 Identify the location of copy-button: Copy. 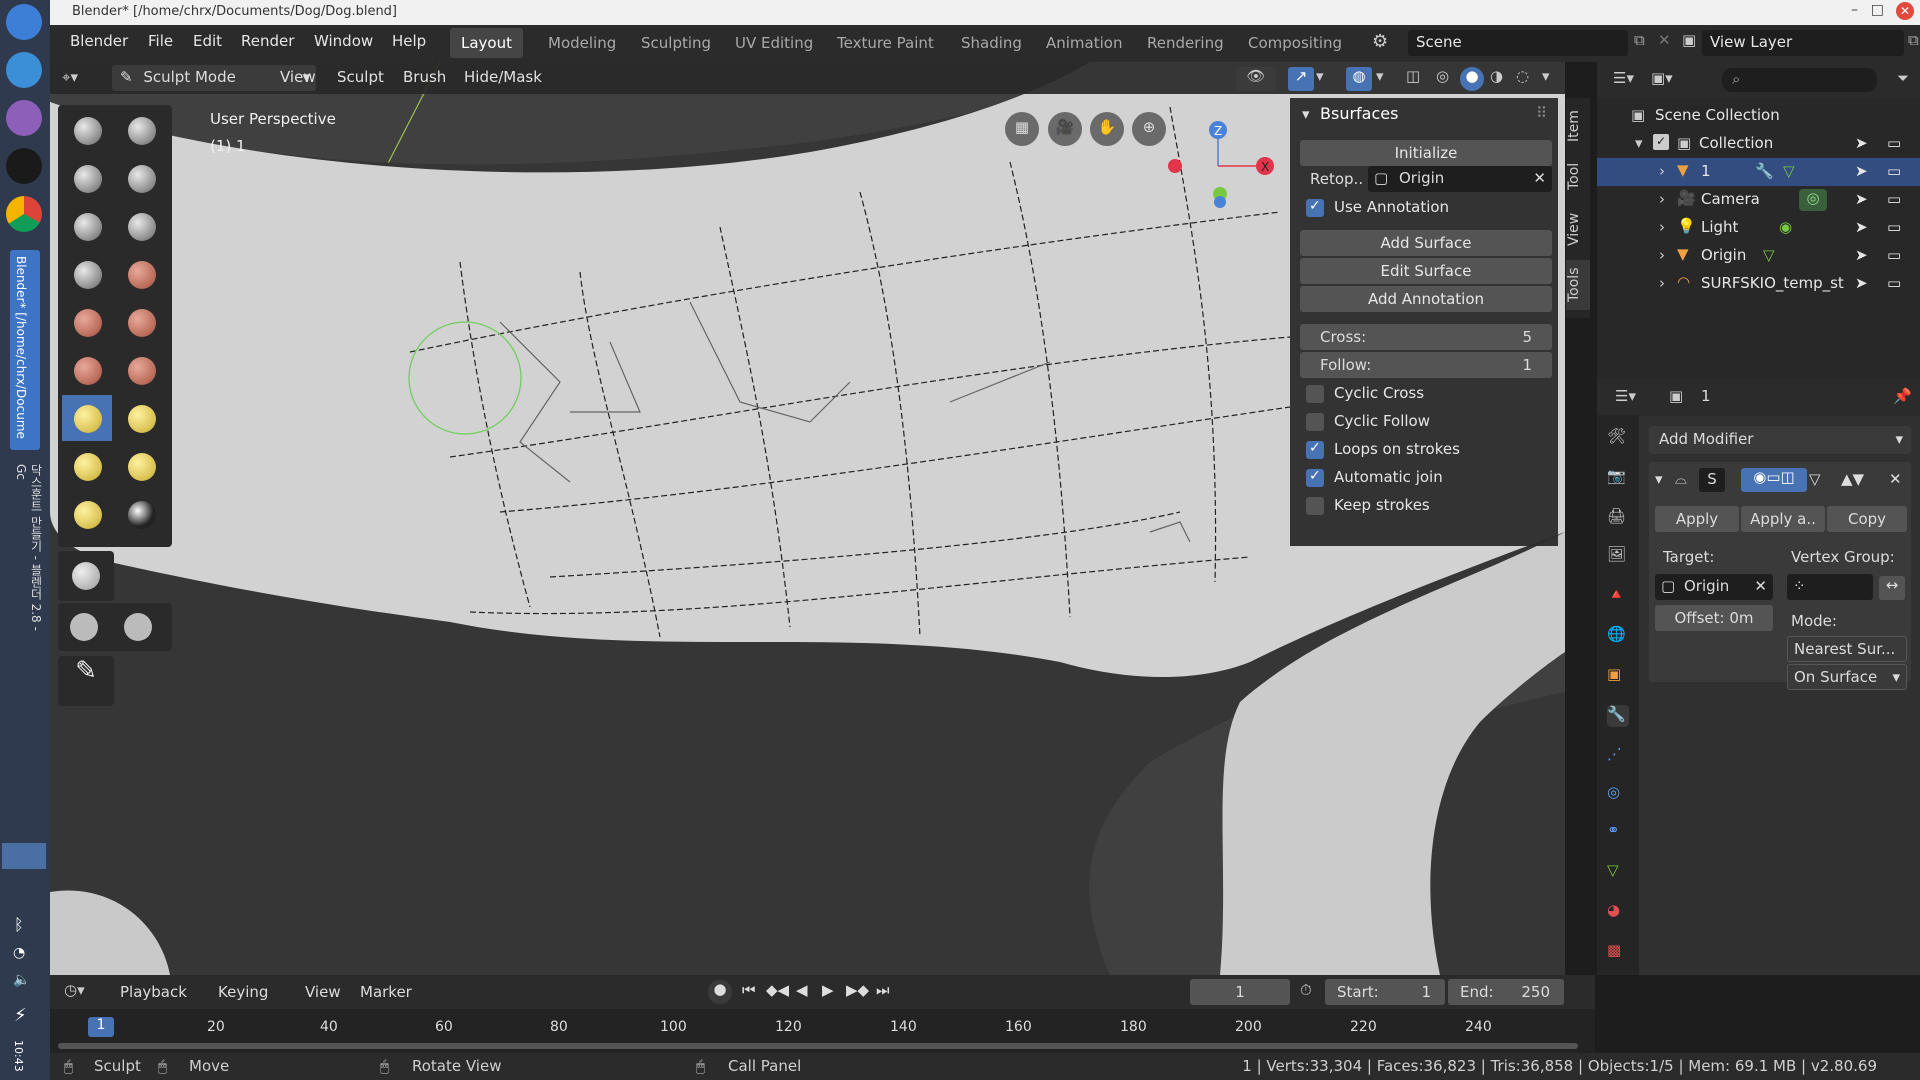
(1867, 519).